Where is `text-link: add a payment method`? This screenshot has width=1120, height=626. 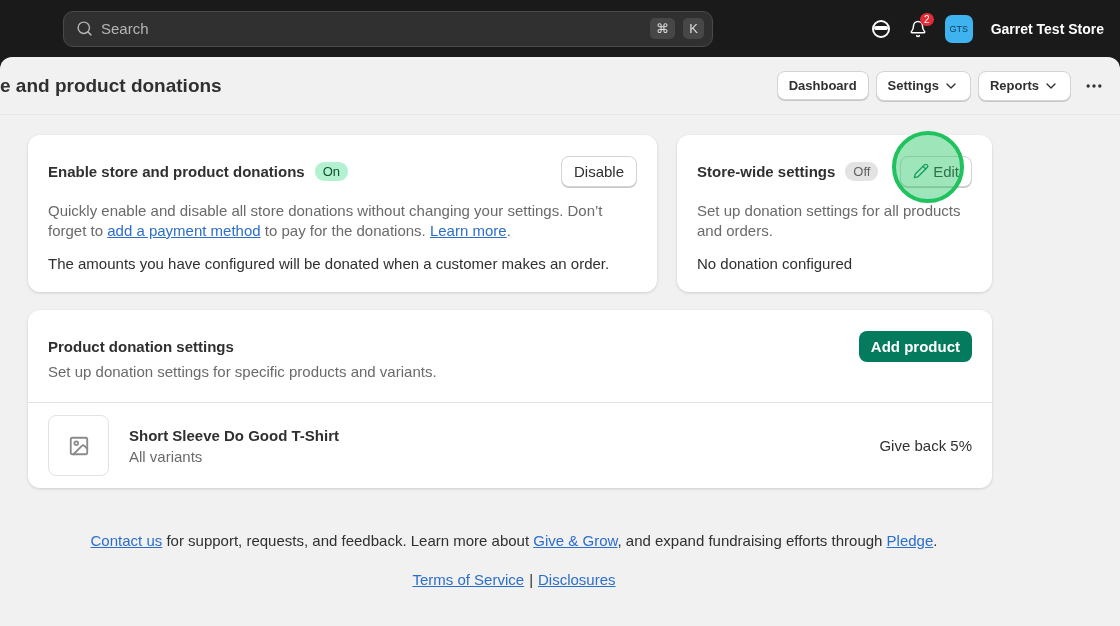 text-link: add a payment method is located at coordinates (184, 230).